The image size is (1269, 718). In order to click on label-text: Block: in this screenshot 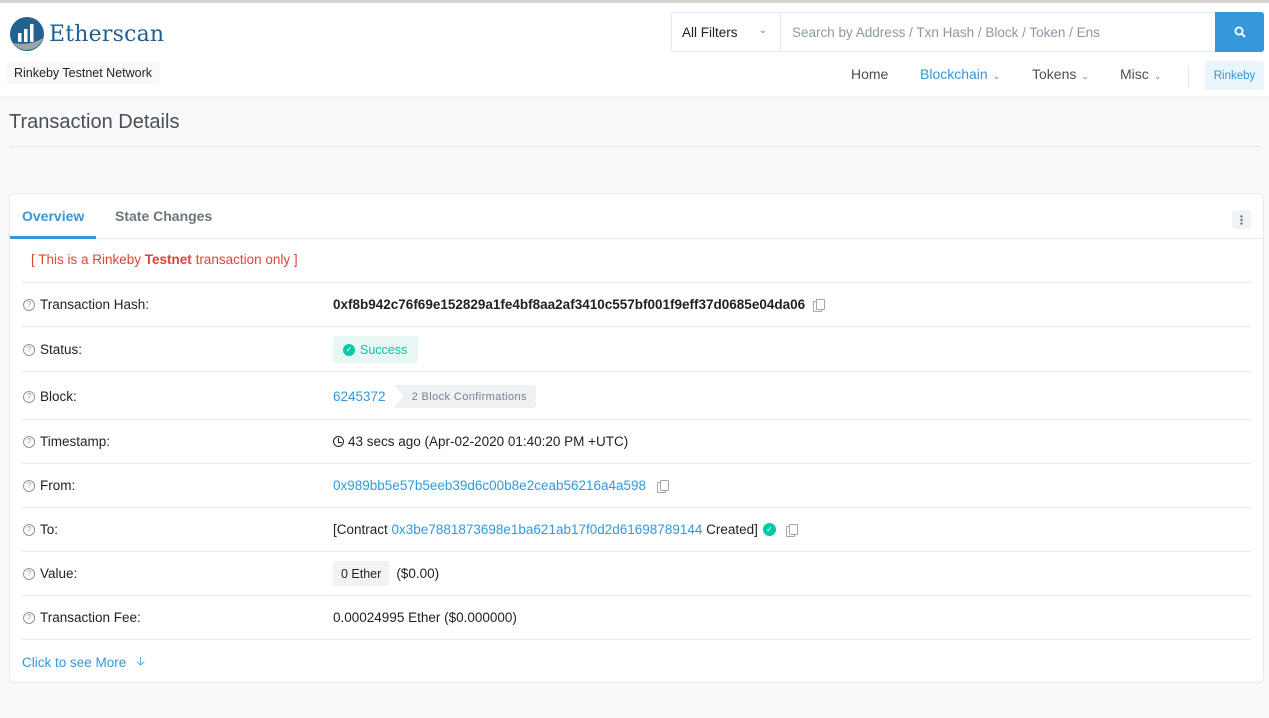, I will do `click(58, 396)`.